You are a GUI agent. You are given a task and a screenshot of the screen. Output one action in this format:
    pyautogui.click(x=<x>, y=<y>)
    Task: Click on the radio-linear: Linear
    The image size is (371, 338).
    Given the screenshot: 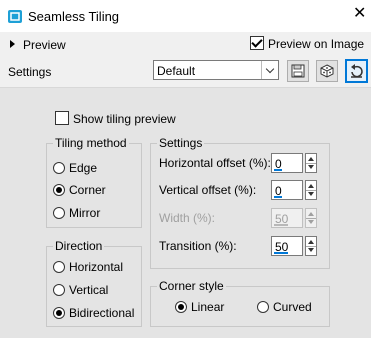 What is the action you would take?
    pyautogui.click(x=199, y=307)
    